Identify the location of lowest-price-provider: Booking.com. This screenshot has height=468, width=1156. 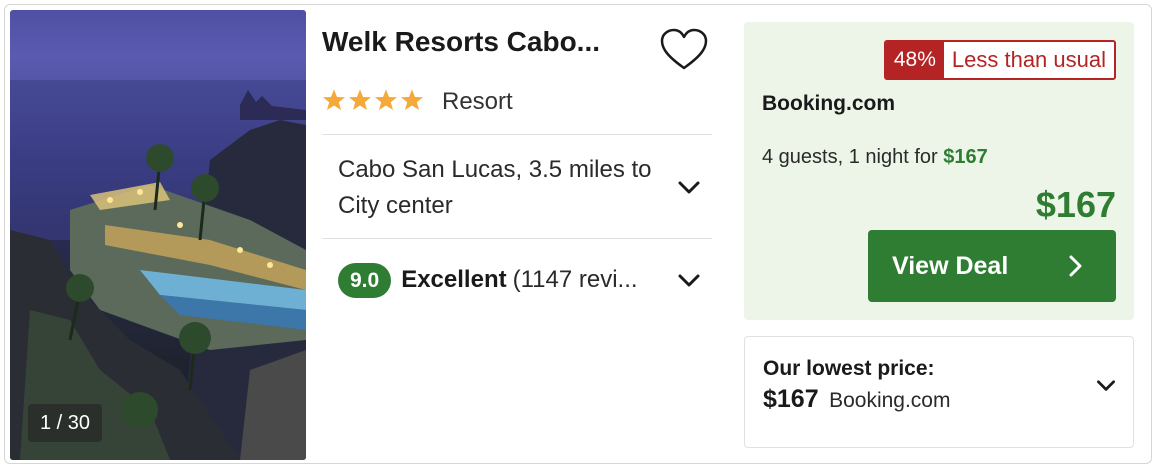
(890, 400).